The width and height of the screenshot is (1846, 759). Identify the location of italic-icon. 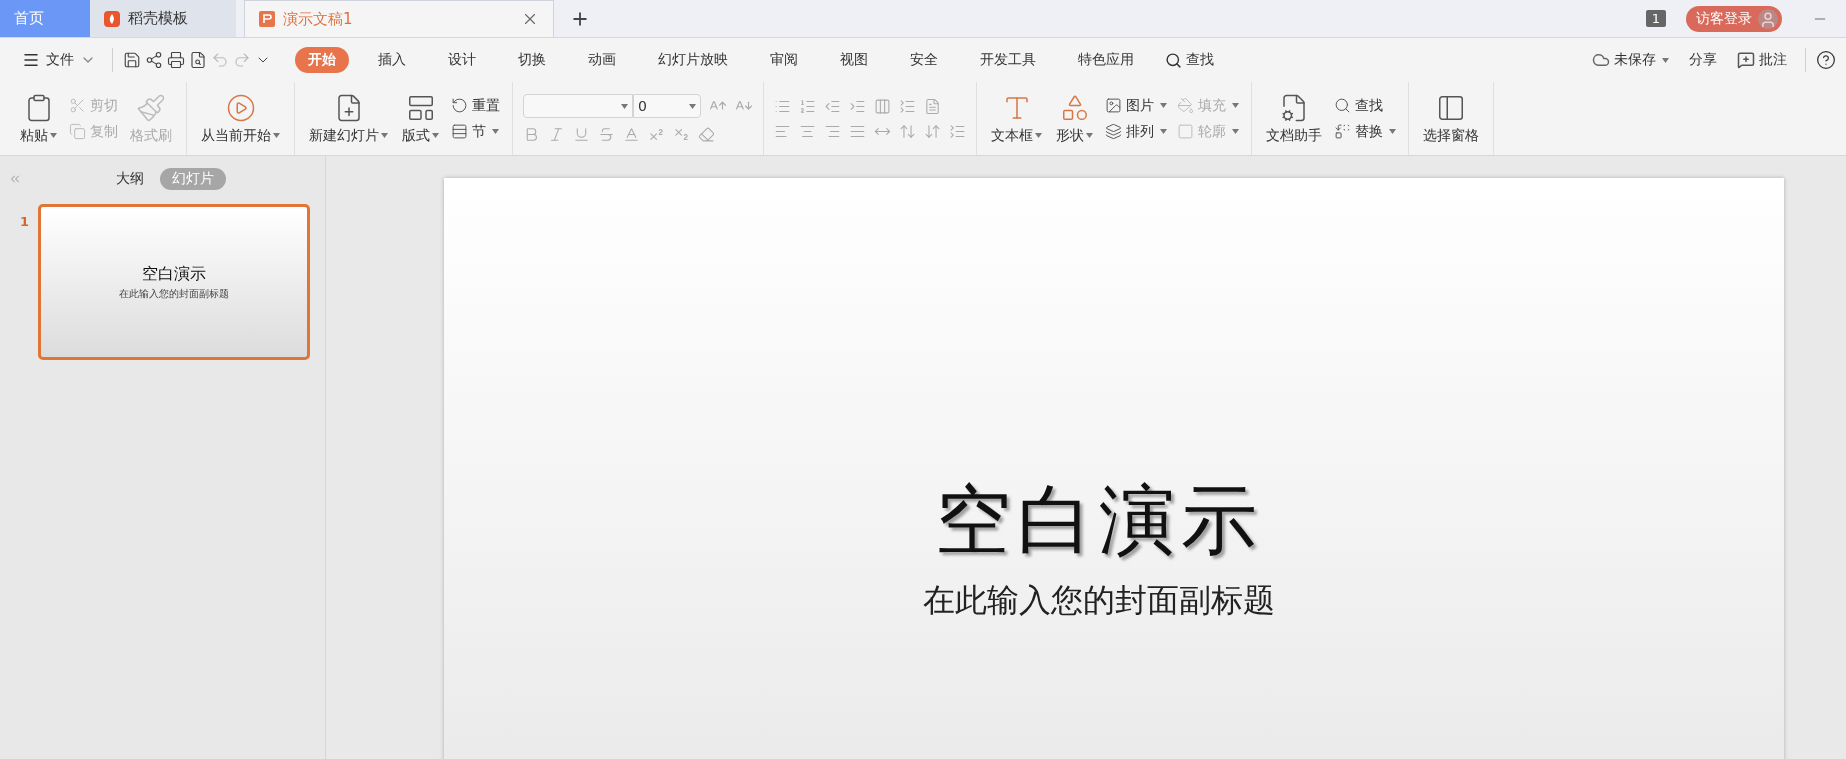
(556, 134).